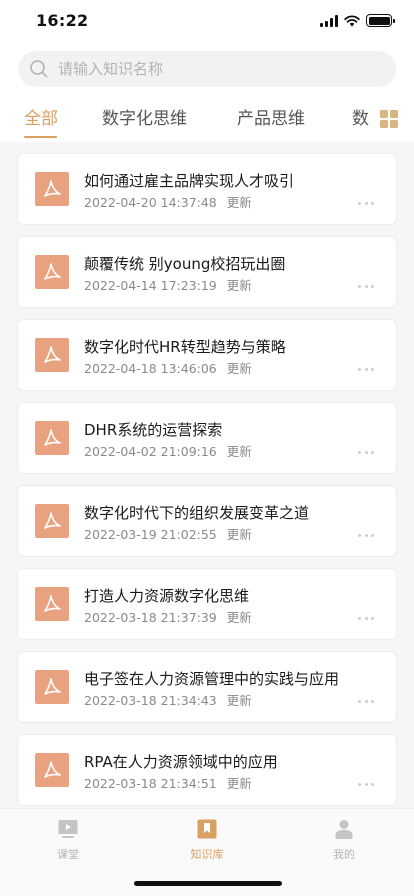 The image size is (414, 896). Describe the element at coordinates (68, 854) in the screenshot. I see `tabbar-label: 课堂` at that location.